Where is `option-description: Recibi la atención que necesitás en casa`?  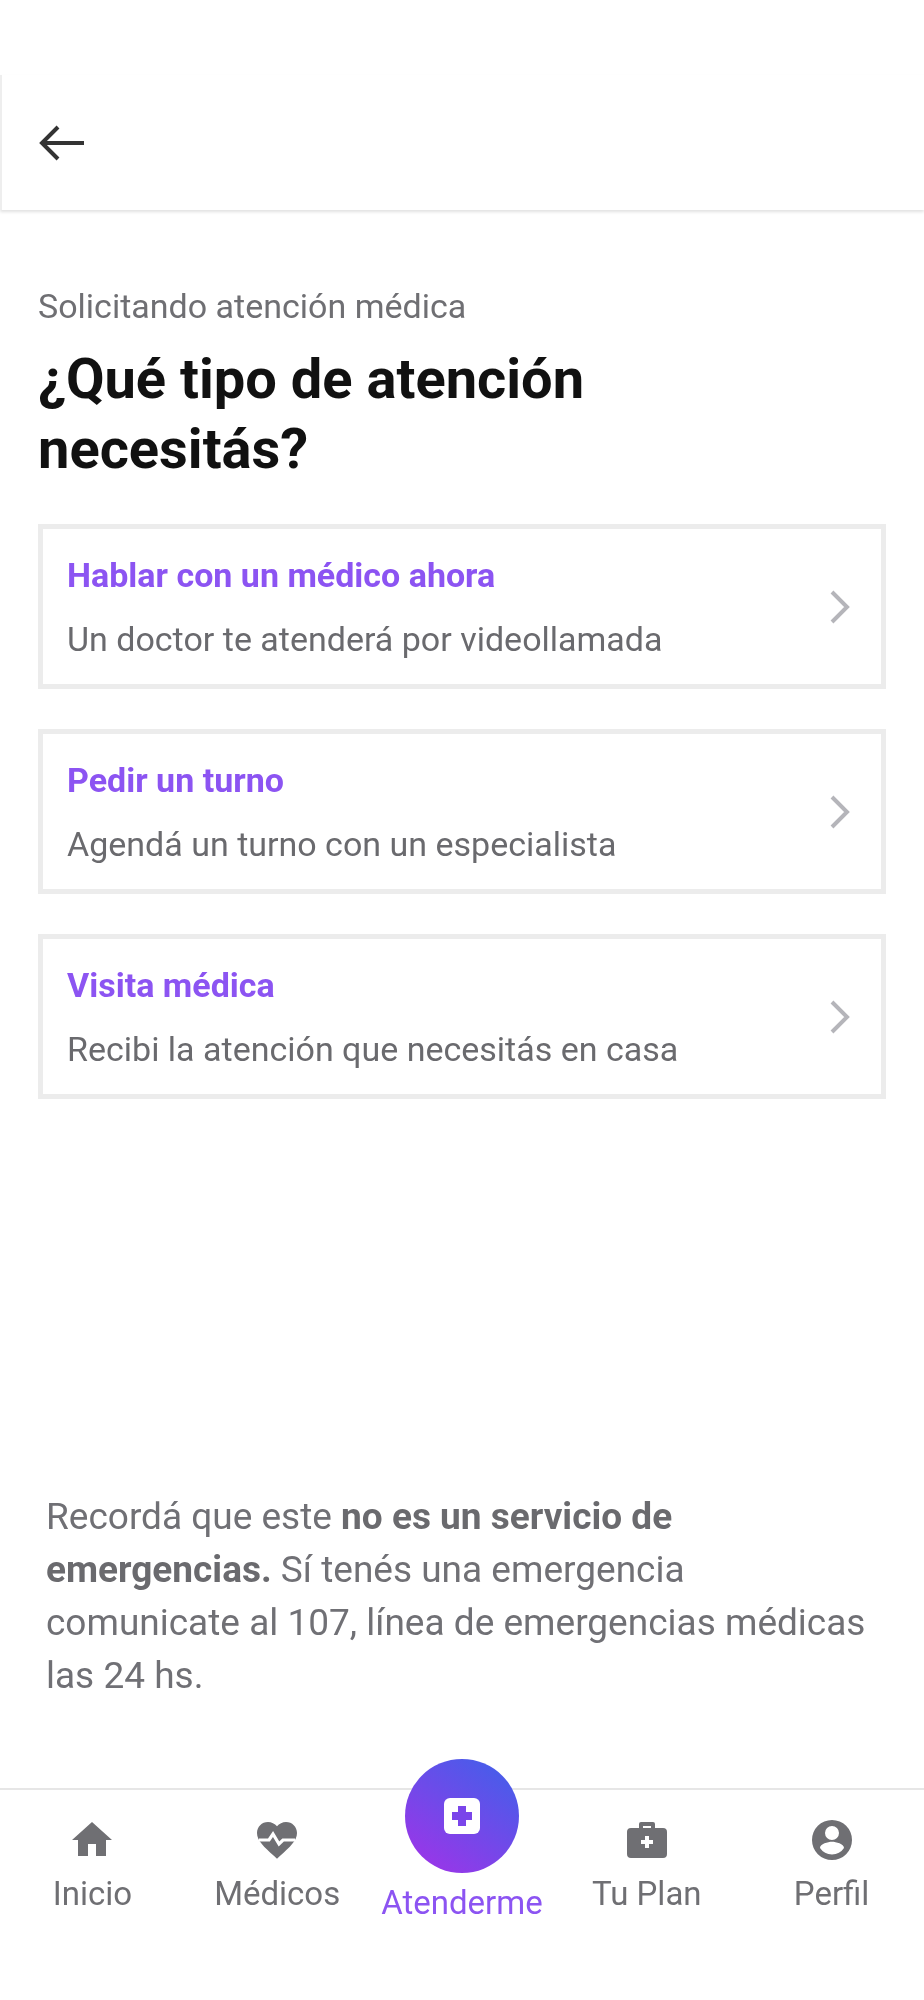
option-description: Recibi la atención que necesitás en casa is located at coordinates (373, 1048).